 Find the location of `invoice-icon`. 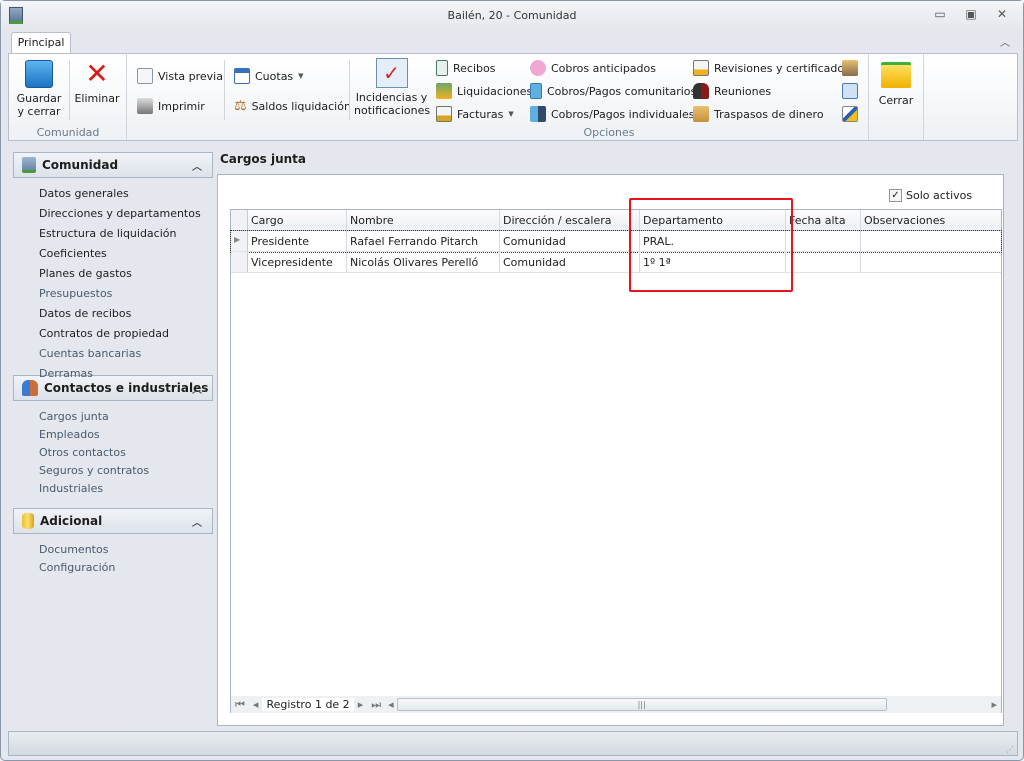

invoice-icon is located at coordinates (444, 114).